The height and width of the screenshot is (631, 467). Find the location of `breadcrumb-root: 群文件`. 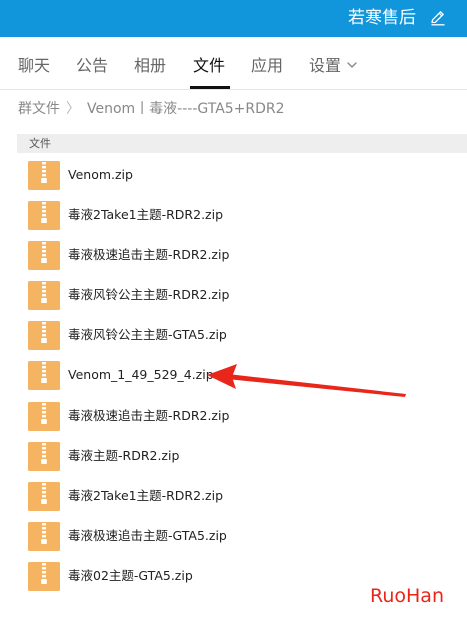

breadcrumb-root: 群文件 is located at coordinates (39, 109).